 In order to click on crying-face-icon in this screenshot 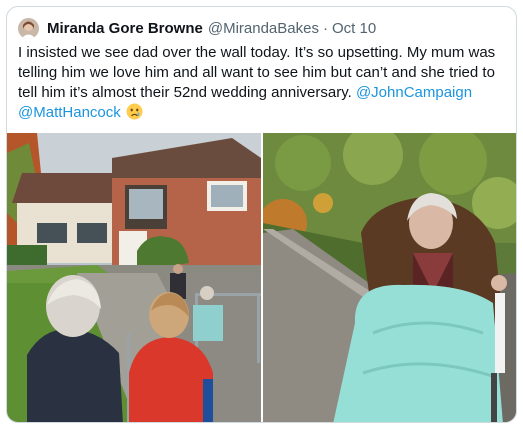, I will do `click(134, 111)`.